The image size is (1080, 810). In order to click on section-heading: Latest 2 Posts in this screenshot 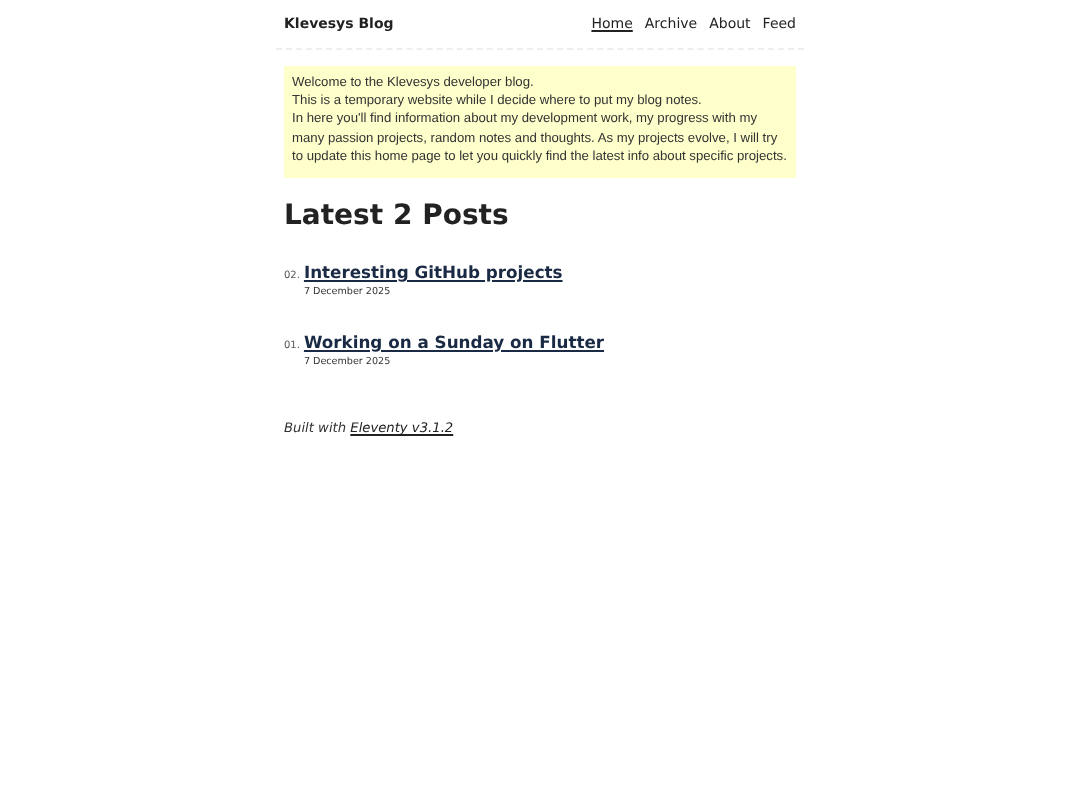, I will do `click(397, 216)`.